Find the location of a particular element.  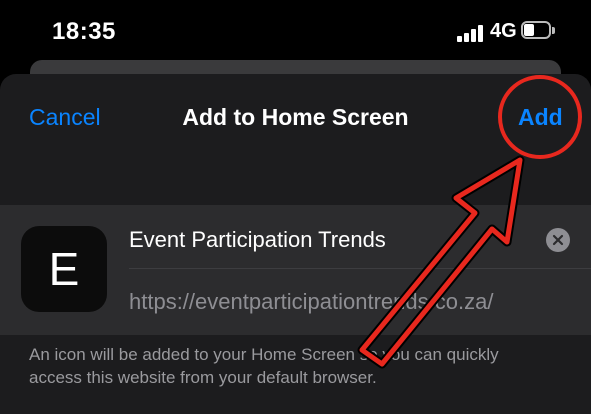

battery-level is located at coordinates (529, 30).